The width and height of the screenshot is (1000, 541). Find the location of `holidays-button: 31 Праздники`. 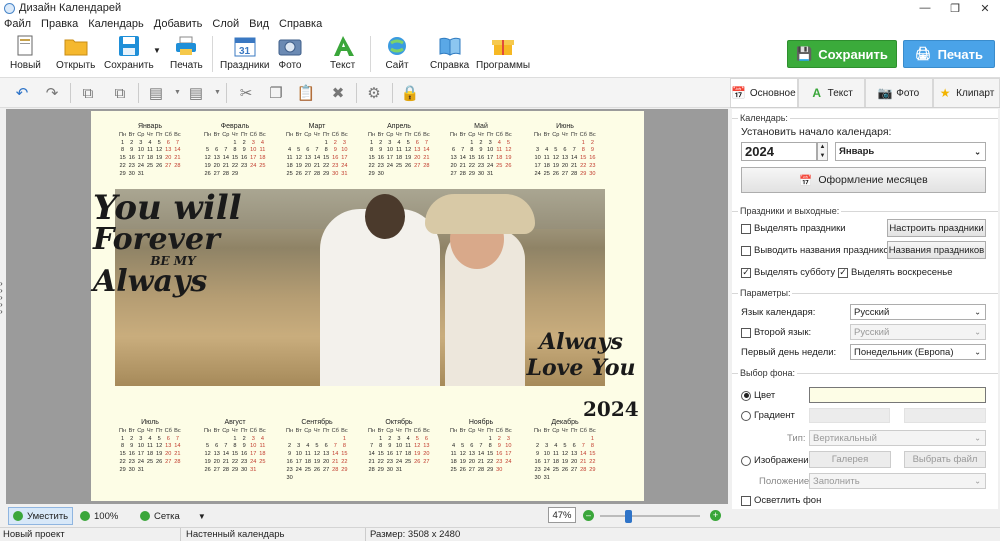

holidays-button: 31 Праздники is located at coordinates (244, 56).